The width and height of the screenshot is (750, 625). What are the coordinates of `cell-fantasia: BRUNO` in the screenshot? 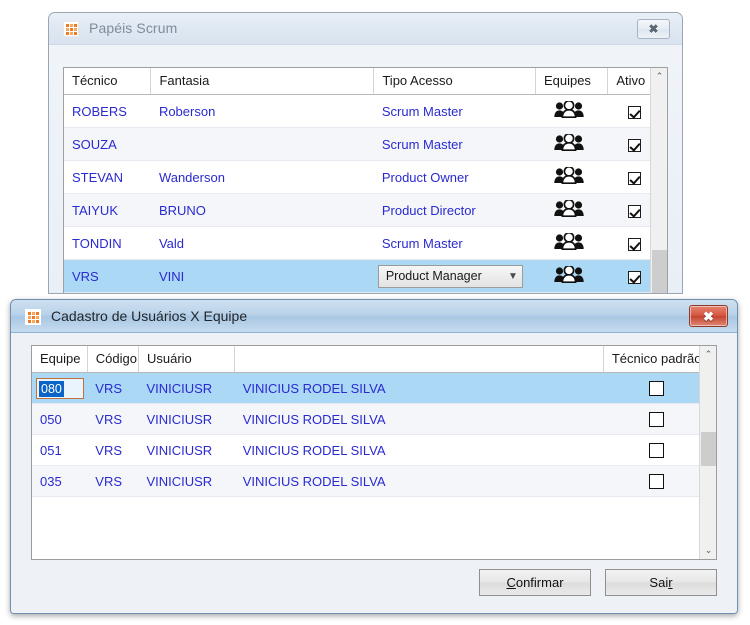 It's located at (262, 210).